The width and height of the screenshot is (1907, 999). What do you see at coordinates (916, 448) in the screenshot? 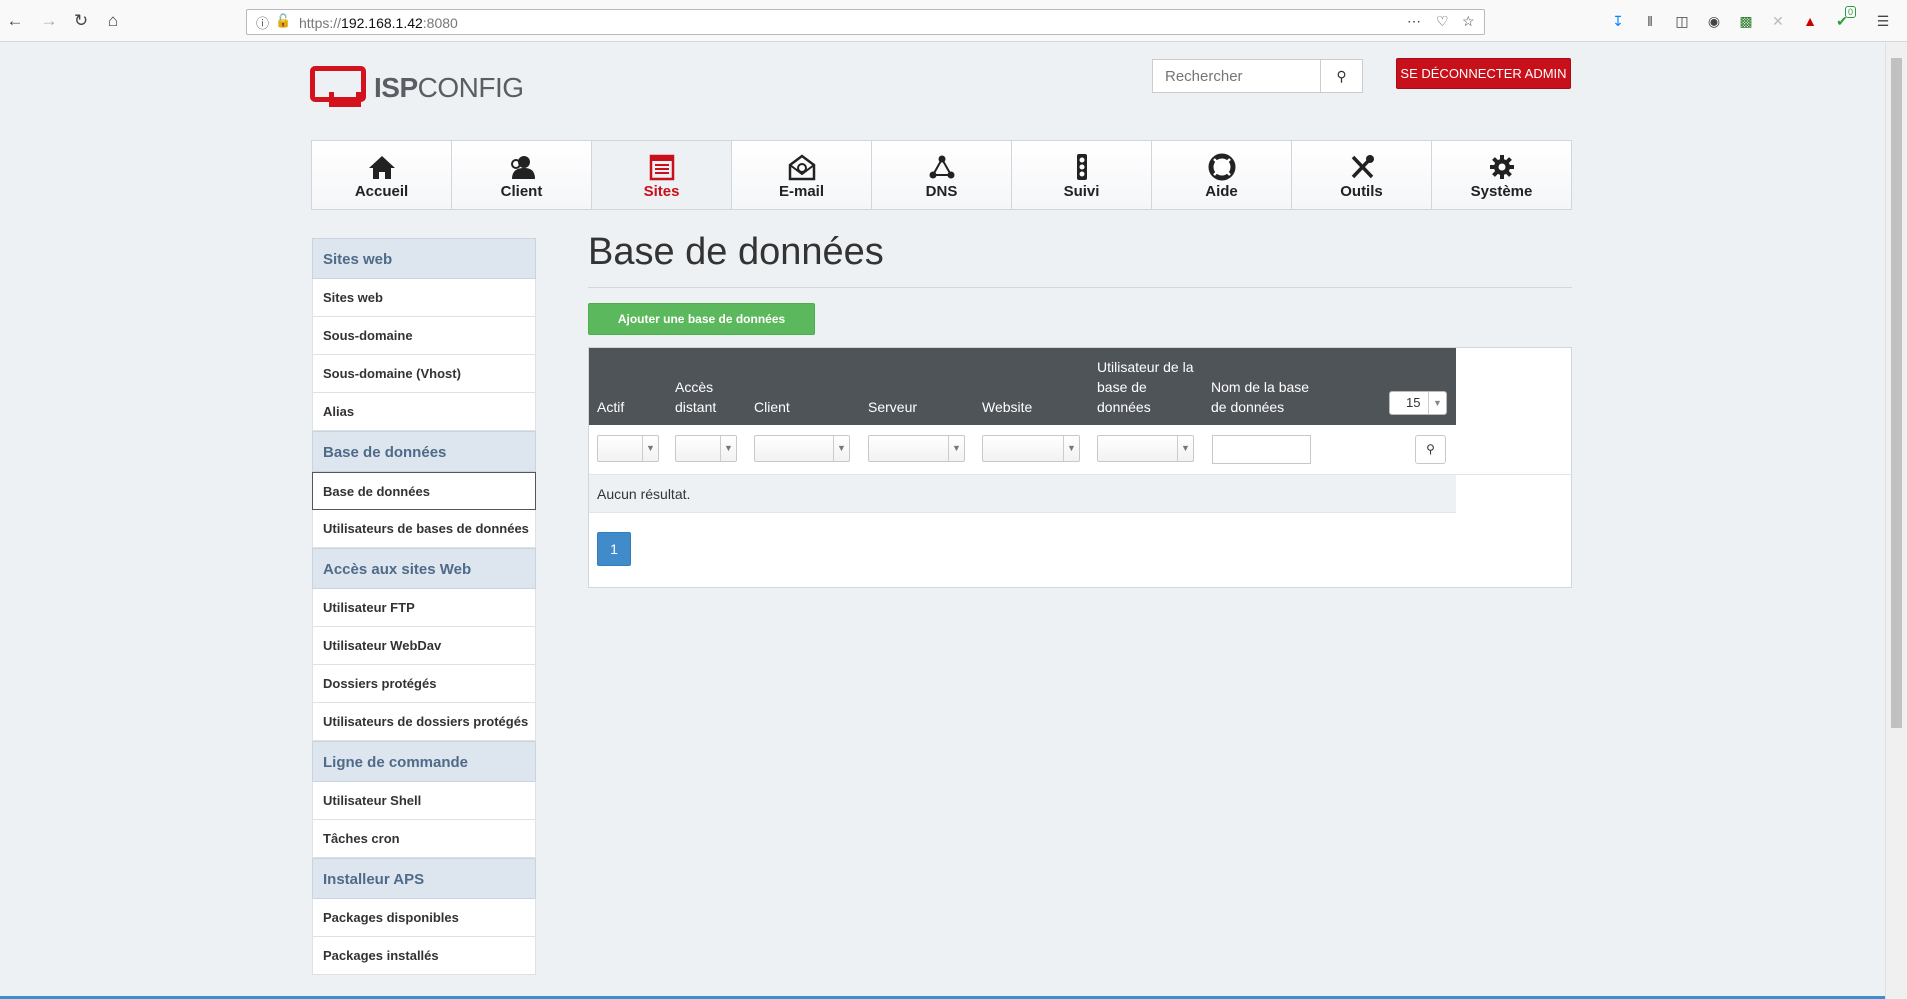
I see `filter-serveur-select: ▼` at bounding box center [916, 448].